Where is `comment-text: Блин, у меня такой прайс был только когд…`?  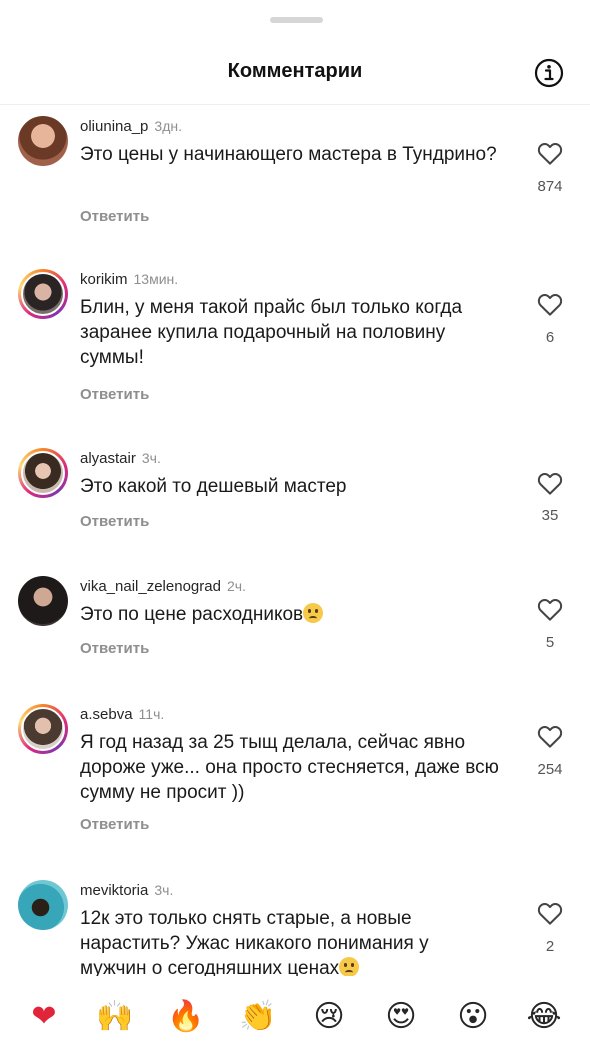 comment-text: Блин, у меня такой прайс был только когд… is located at coordinates (271, 332).